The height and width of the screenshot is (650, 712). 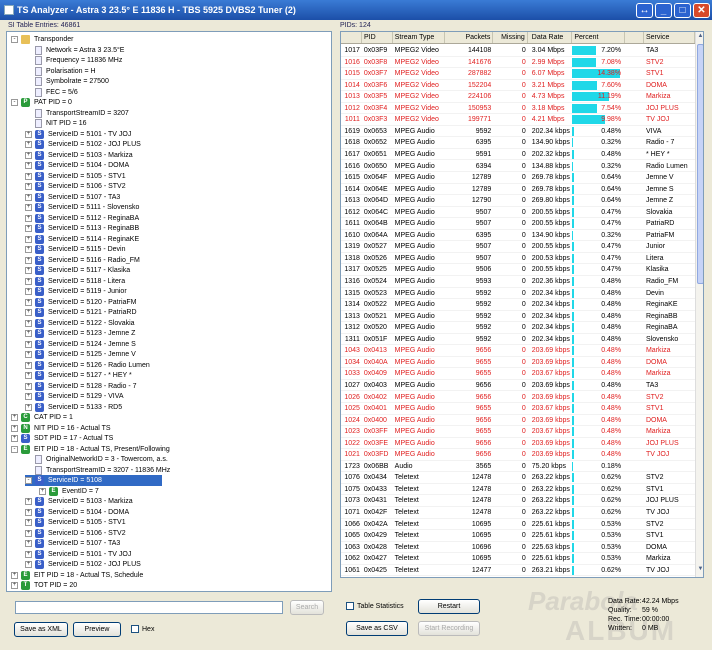 What do you see at coordinates (375, 606) in the screenshot?
I see `table-statistics-checkbox: Table Statistics` at bounding box center [375, 606].